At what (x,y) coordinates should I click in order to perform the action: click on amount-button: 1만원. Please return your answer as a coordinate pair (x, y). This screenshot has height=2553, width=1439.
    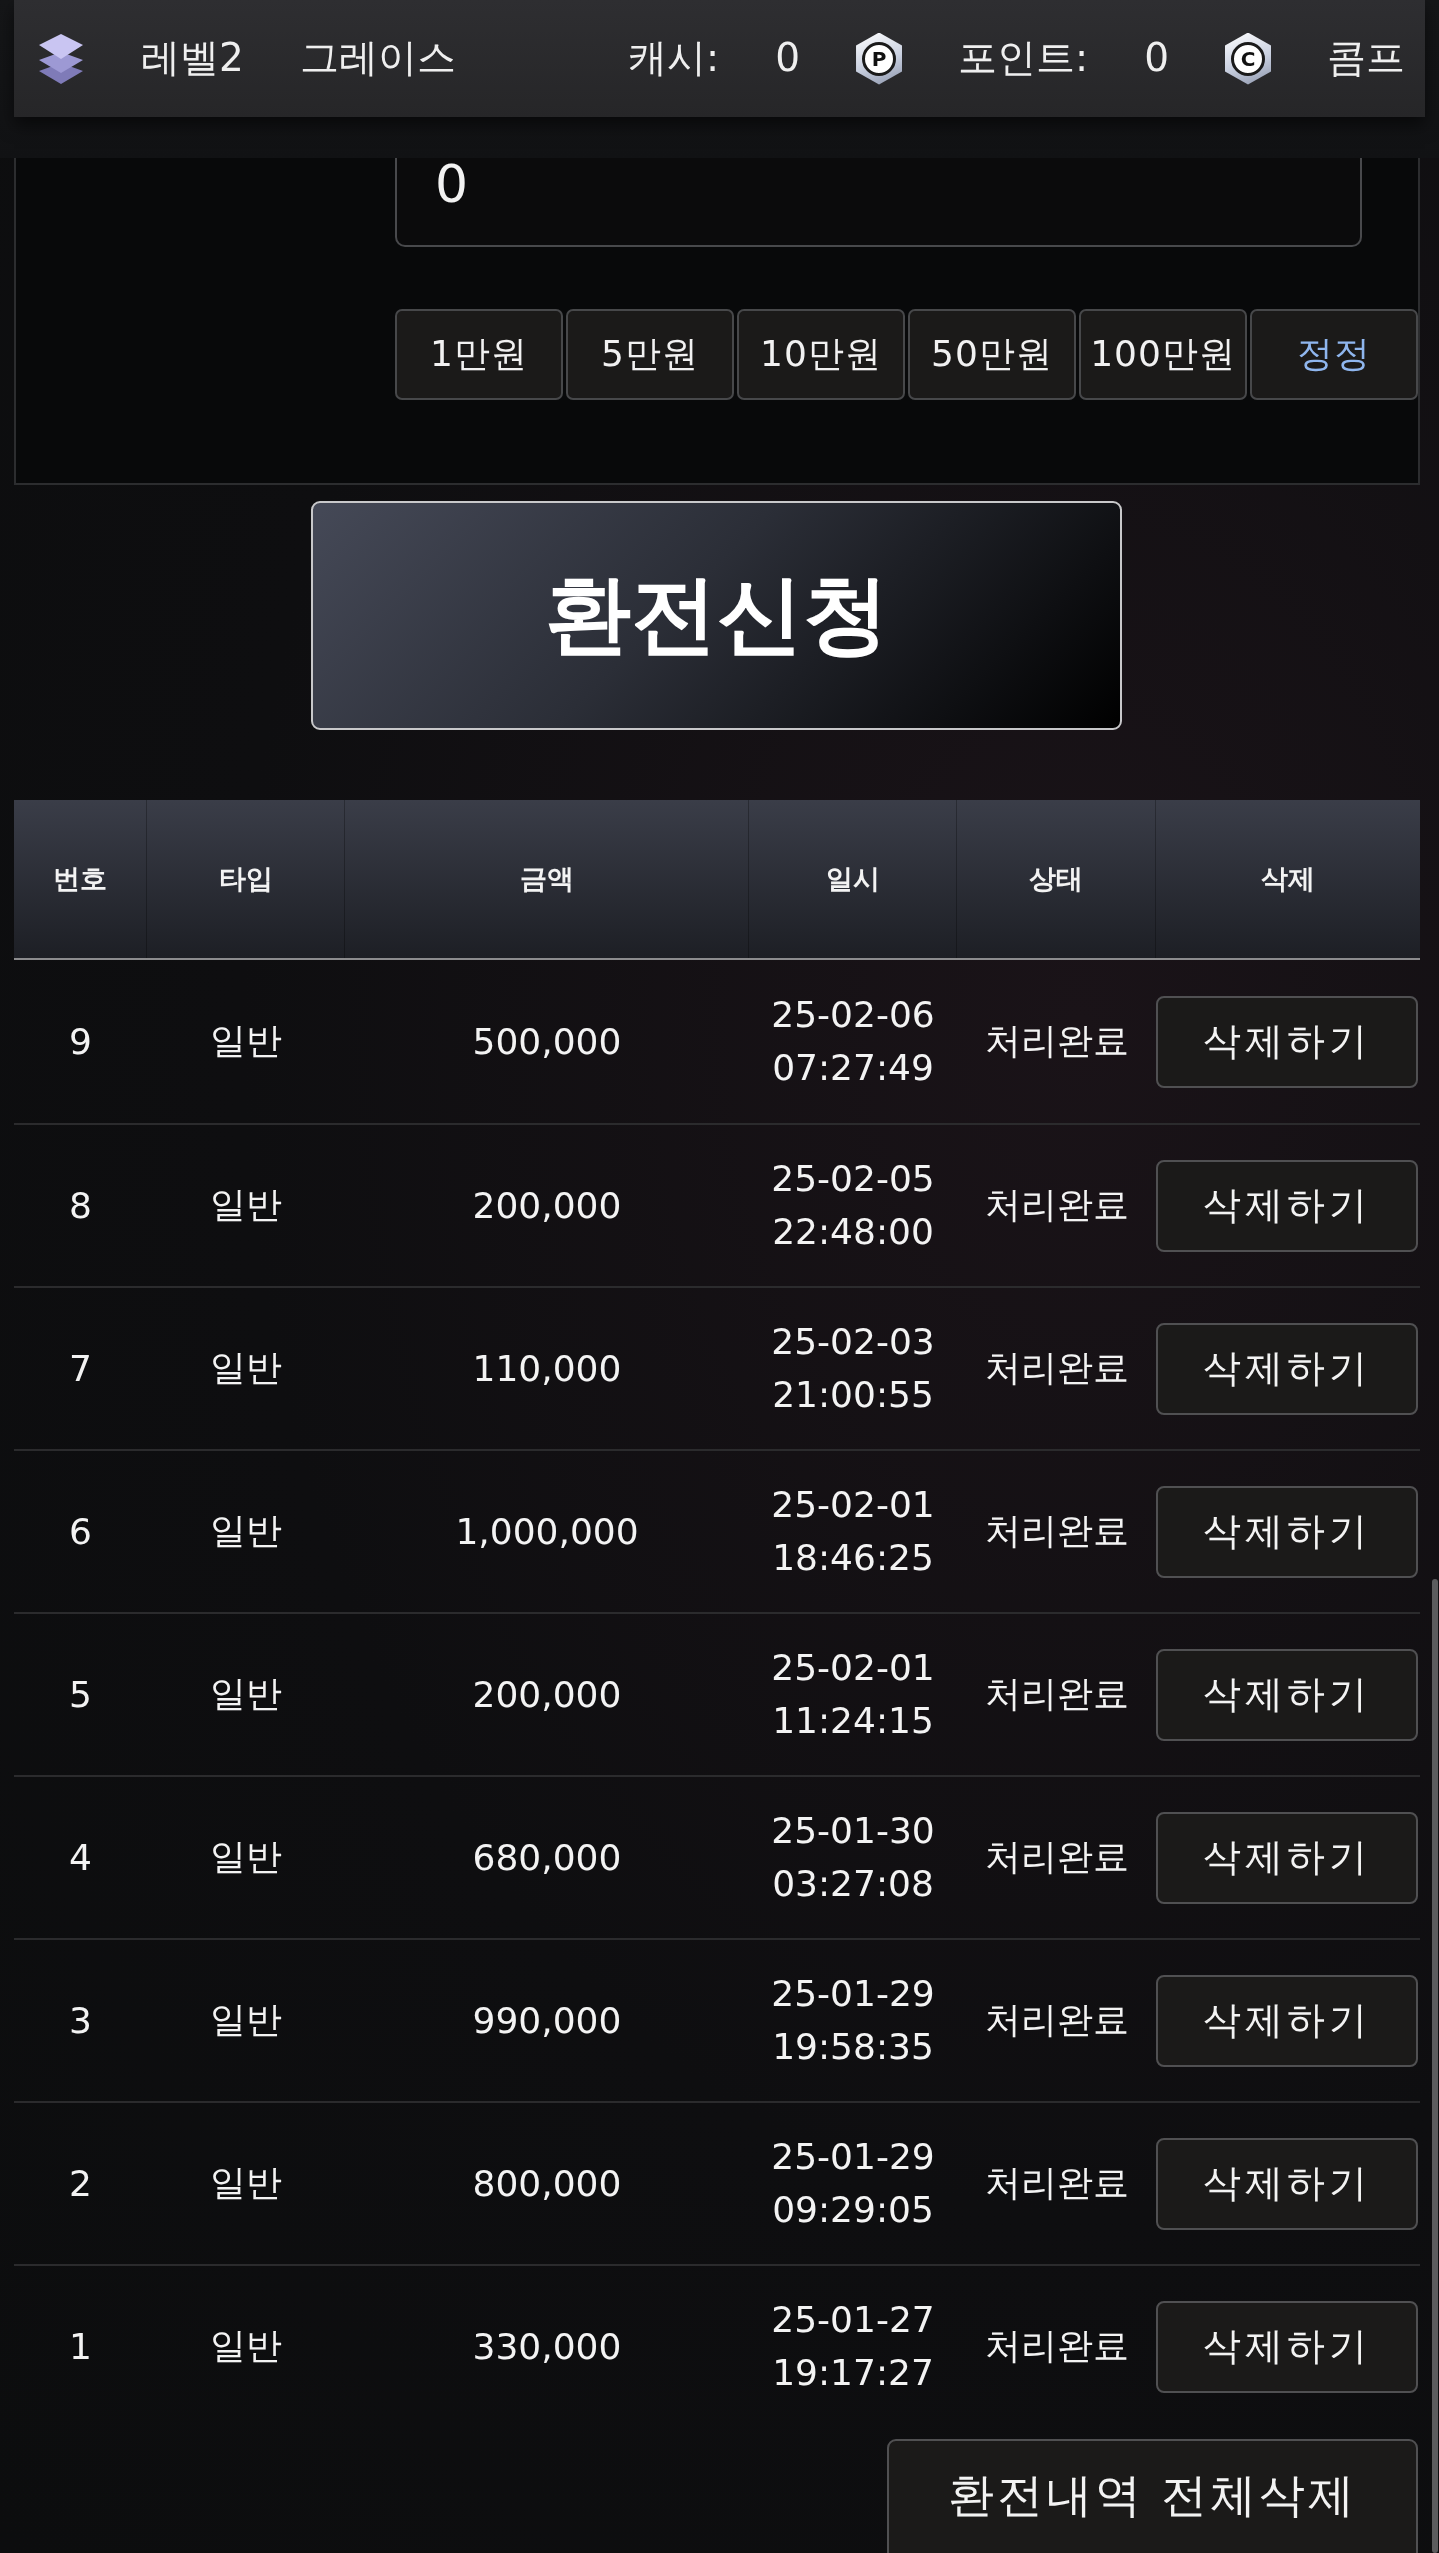
    Looking at the image, I should click on (479, 354).